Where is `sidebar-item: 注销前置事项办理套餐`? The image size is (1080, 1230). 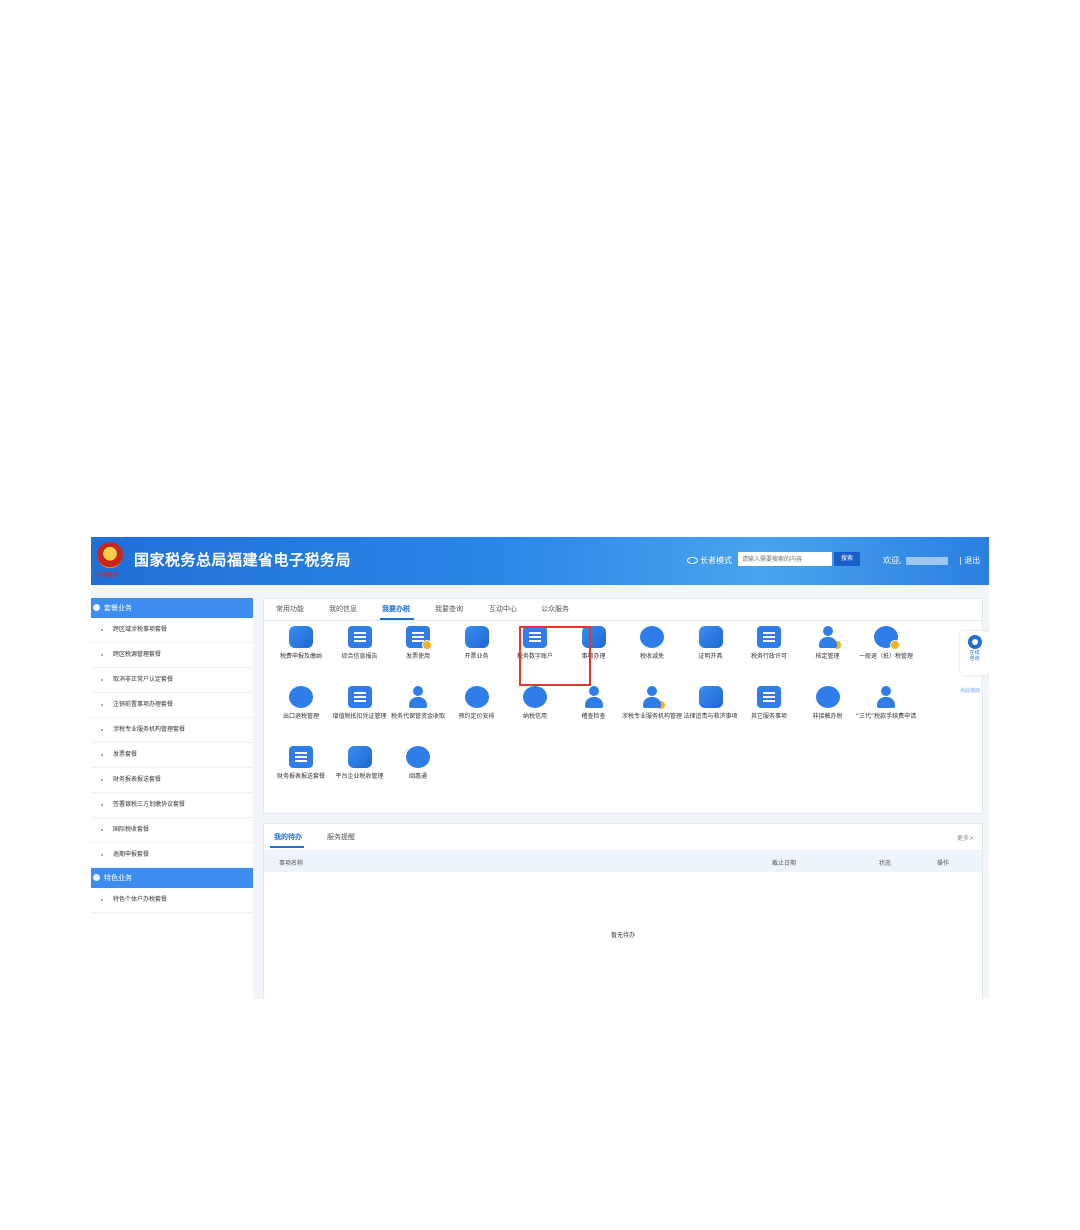 sidebar-item: 注销前置事项办理套餐 is located at coordinates (172, 705).